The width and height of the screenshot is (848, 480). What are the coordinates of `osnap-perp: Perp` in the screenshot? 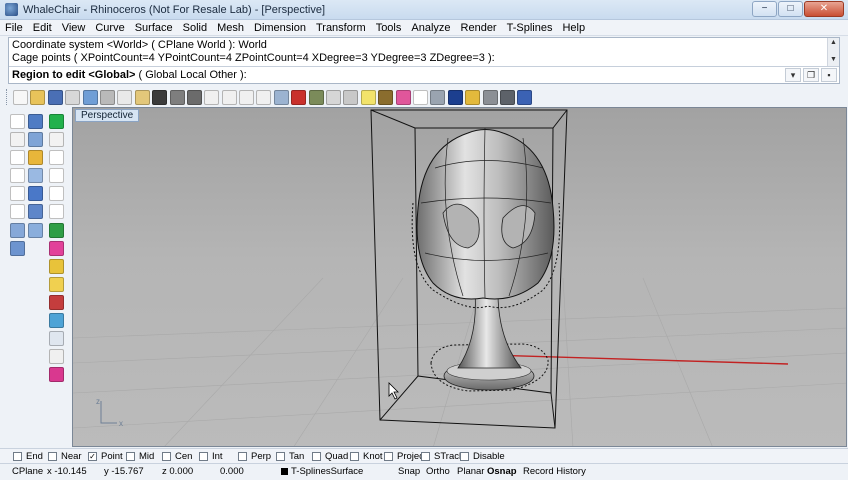 It's located at (254, 456).